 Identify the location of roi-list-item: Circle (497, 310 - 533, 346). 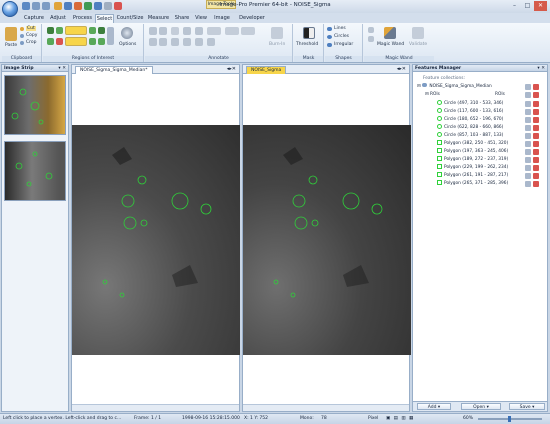
(485, 103).